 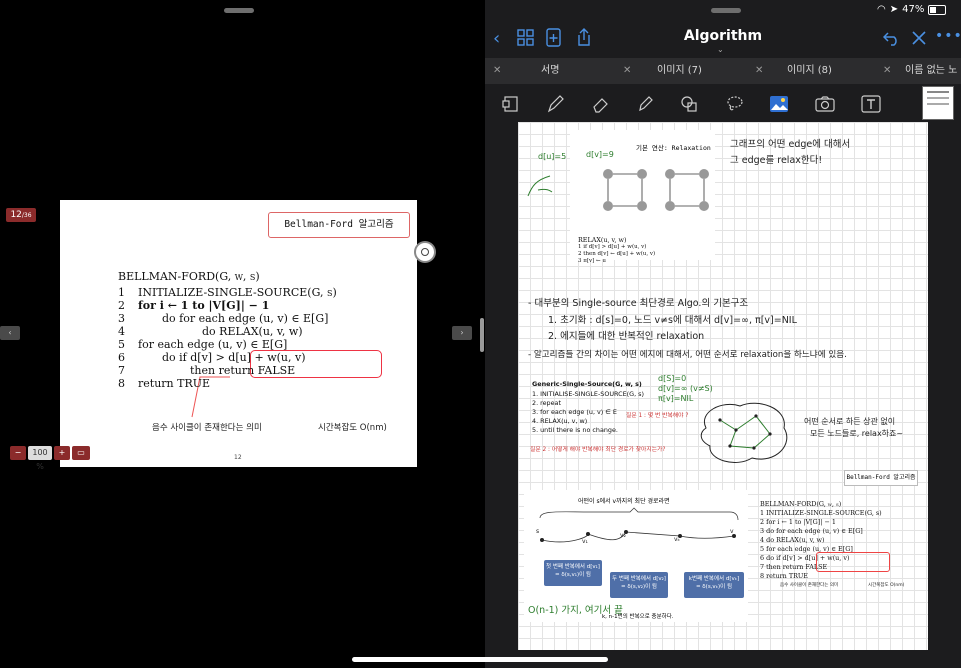 I want to click on handwriting-init: d[v]=∞ (v≠S), so click(x=685, y=388).